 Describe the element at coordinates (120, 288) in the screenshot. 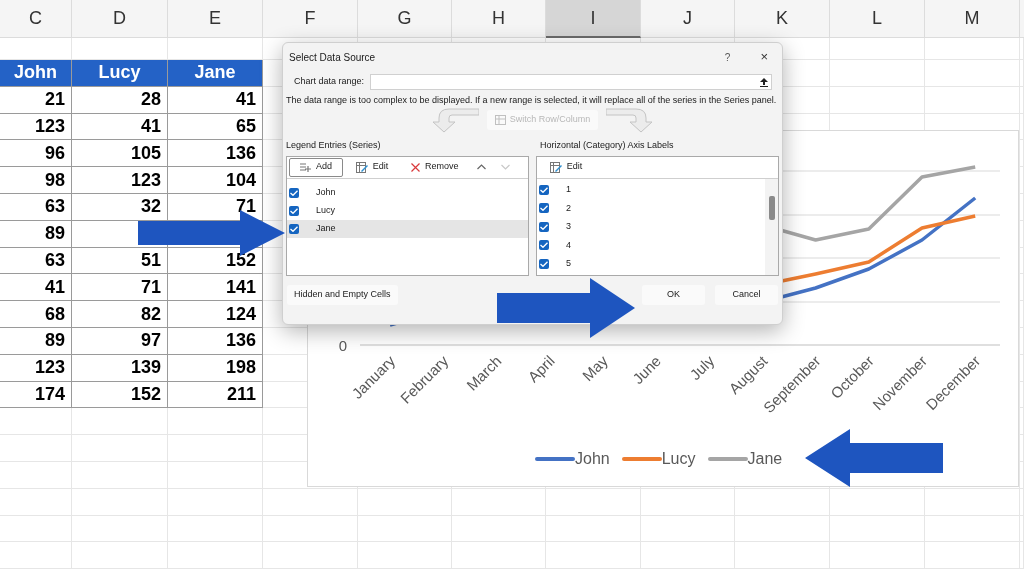

I see `table-cell: 71` at that location.